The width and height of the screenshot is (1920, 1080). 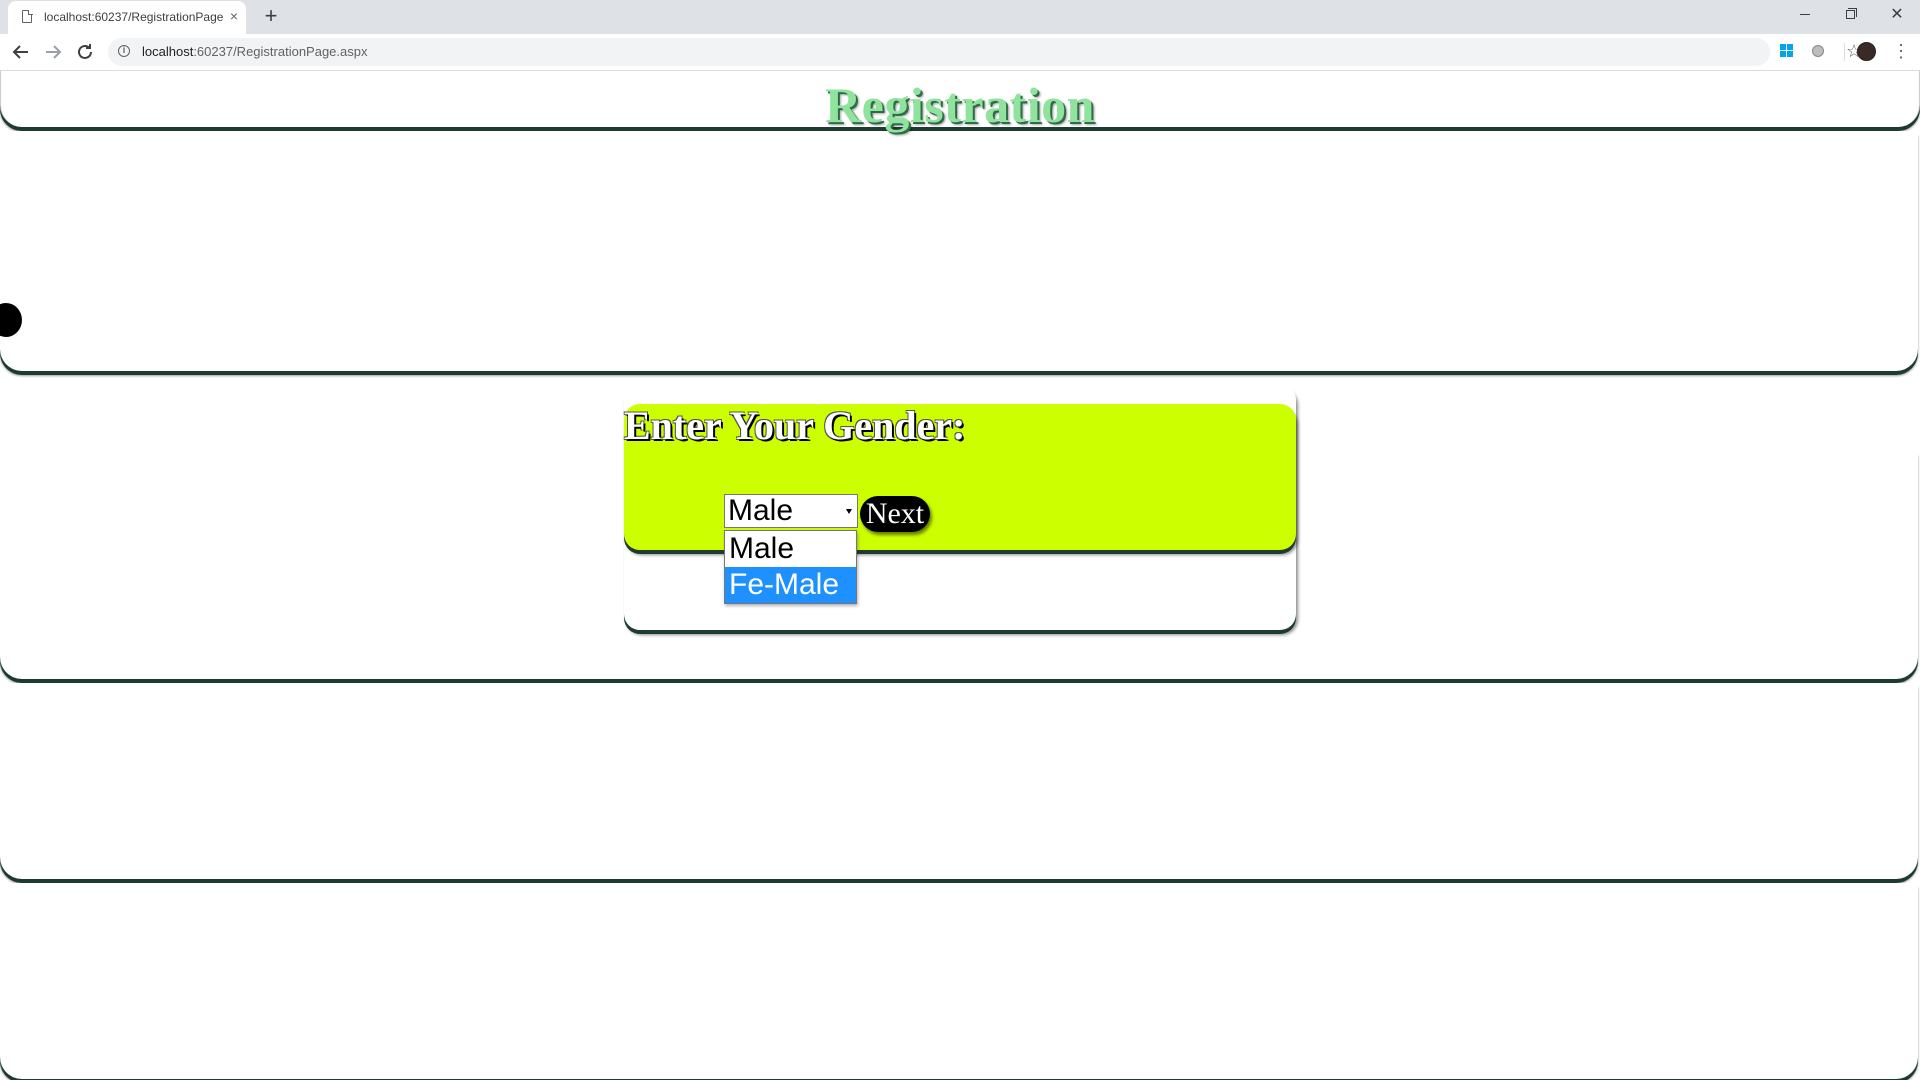 I want to click on forward-icon, so click(x=53, y=52).